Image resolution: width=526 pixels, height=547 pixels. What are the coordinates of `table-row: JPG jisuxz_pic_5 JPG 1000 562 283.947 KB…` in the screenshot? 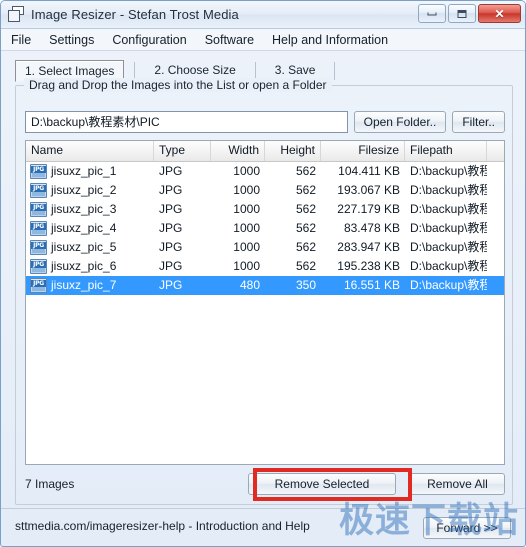 It's located at (265, 247).